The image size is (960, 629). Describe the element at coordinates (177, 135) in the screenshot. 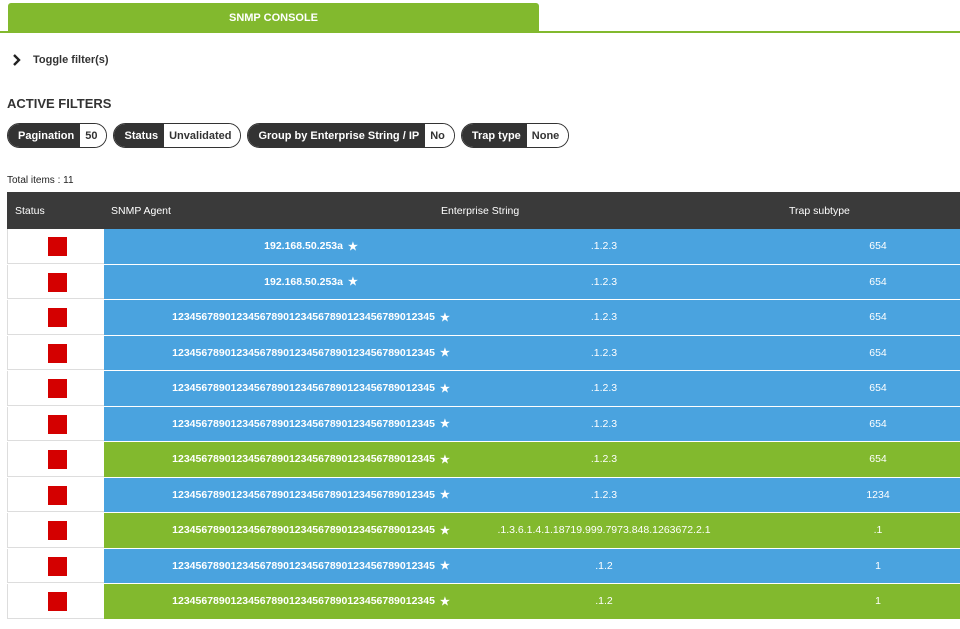

I see `filter-pill-status: Status Unvalidated` at that location.